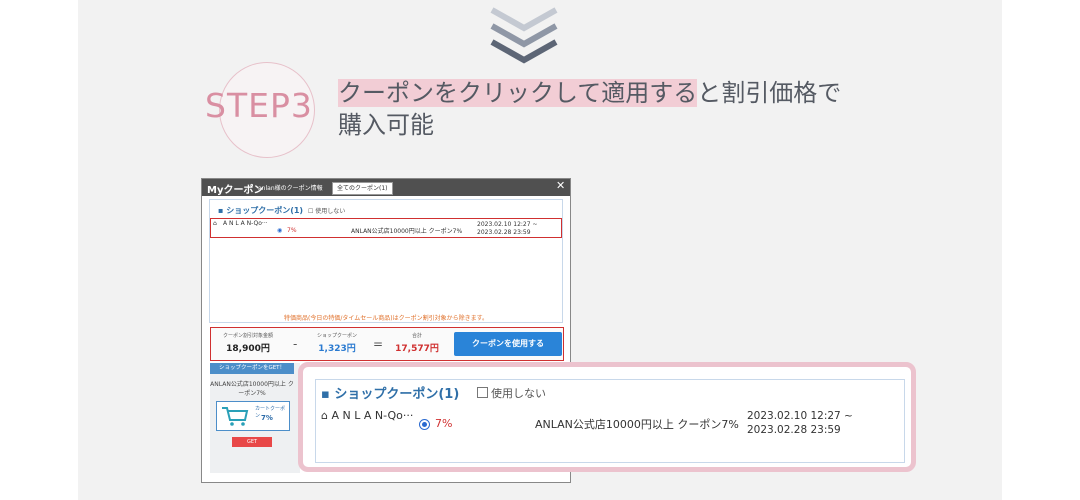 Image resolution: width=1080 pixels, height=500 pixels. I want to click on side-coupon-text: ANLAN公式店10000円以上 クーポン7%, so click(252, 389).